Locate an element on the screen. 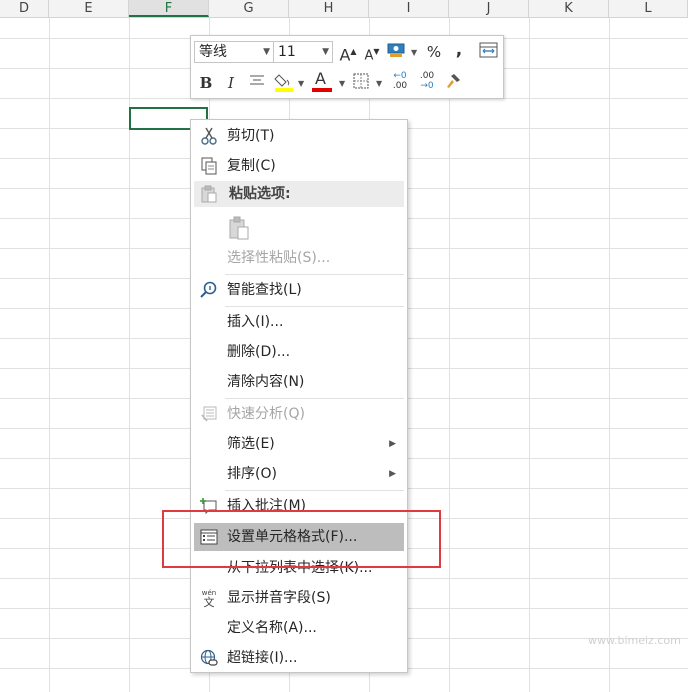 The height and width of the screenshot is (692, 688). paste-option-button is located at coordinates (299, 229).